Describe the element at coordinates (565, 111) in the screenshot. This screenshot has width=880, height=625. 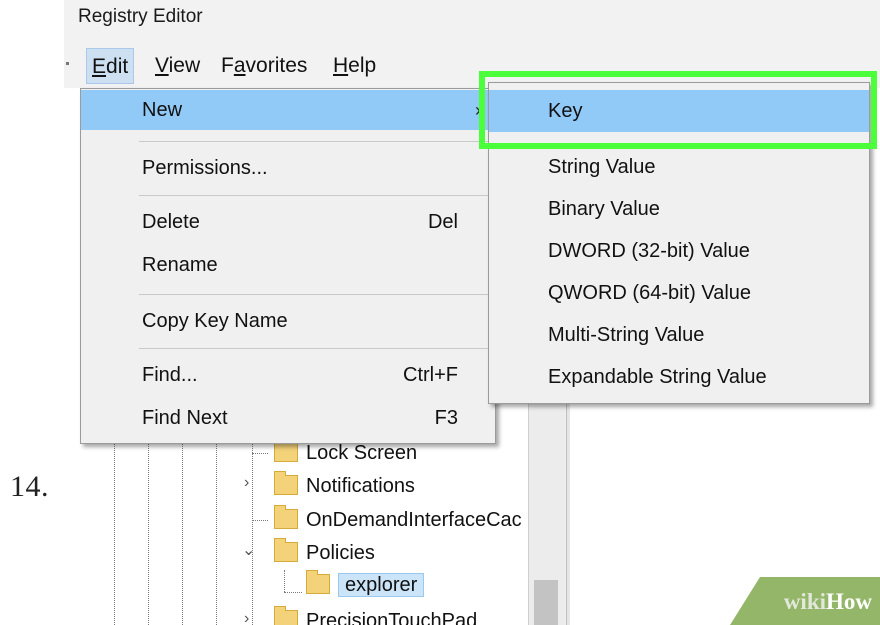
I see `submenu-item-label: Key` at that location.